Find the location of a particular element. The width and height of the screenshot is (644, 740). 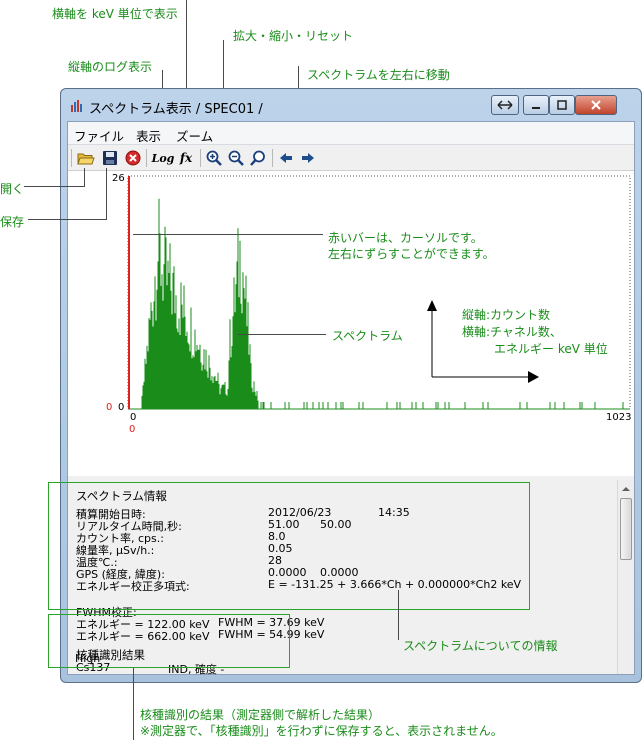

arrow-left-icon is located at coordinates (286, 158).